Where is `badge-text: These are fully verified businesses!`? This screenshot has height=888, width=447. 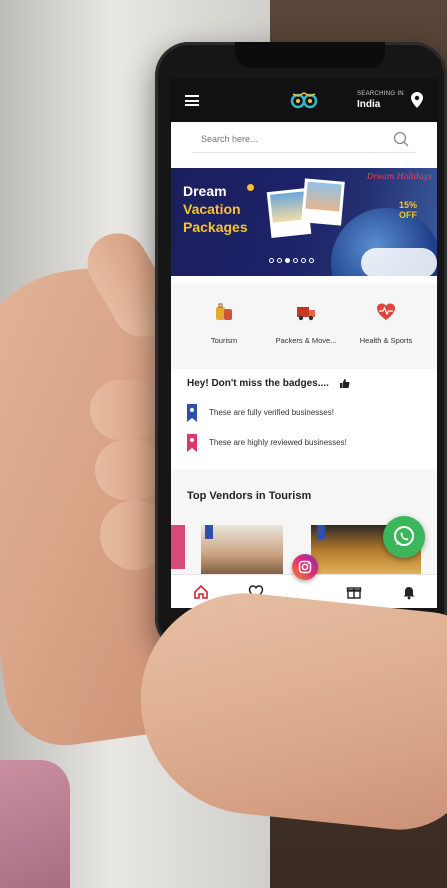 badge-text: These are fully verified businesses! is located at coordinates (271, 412).